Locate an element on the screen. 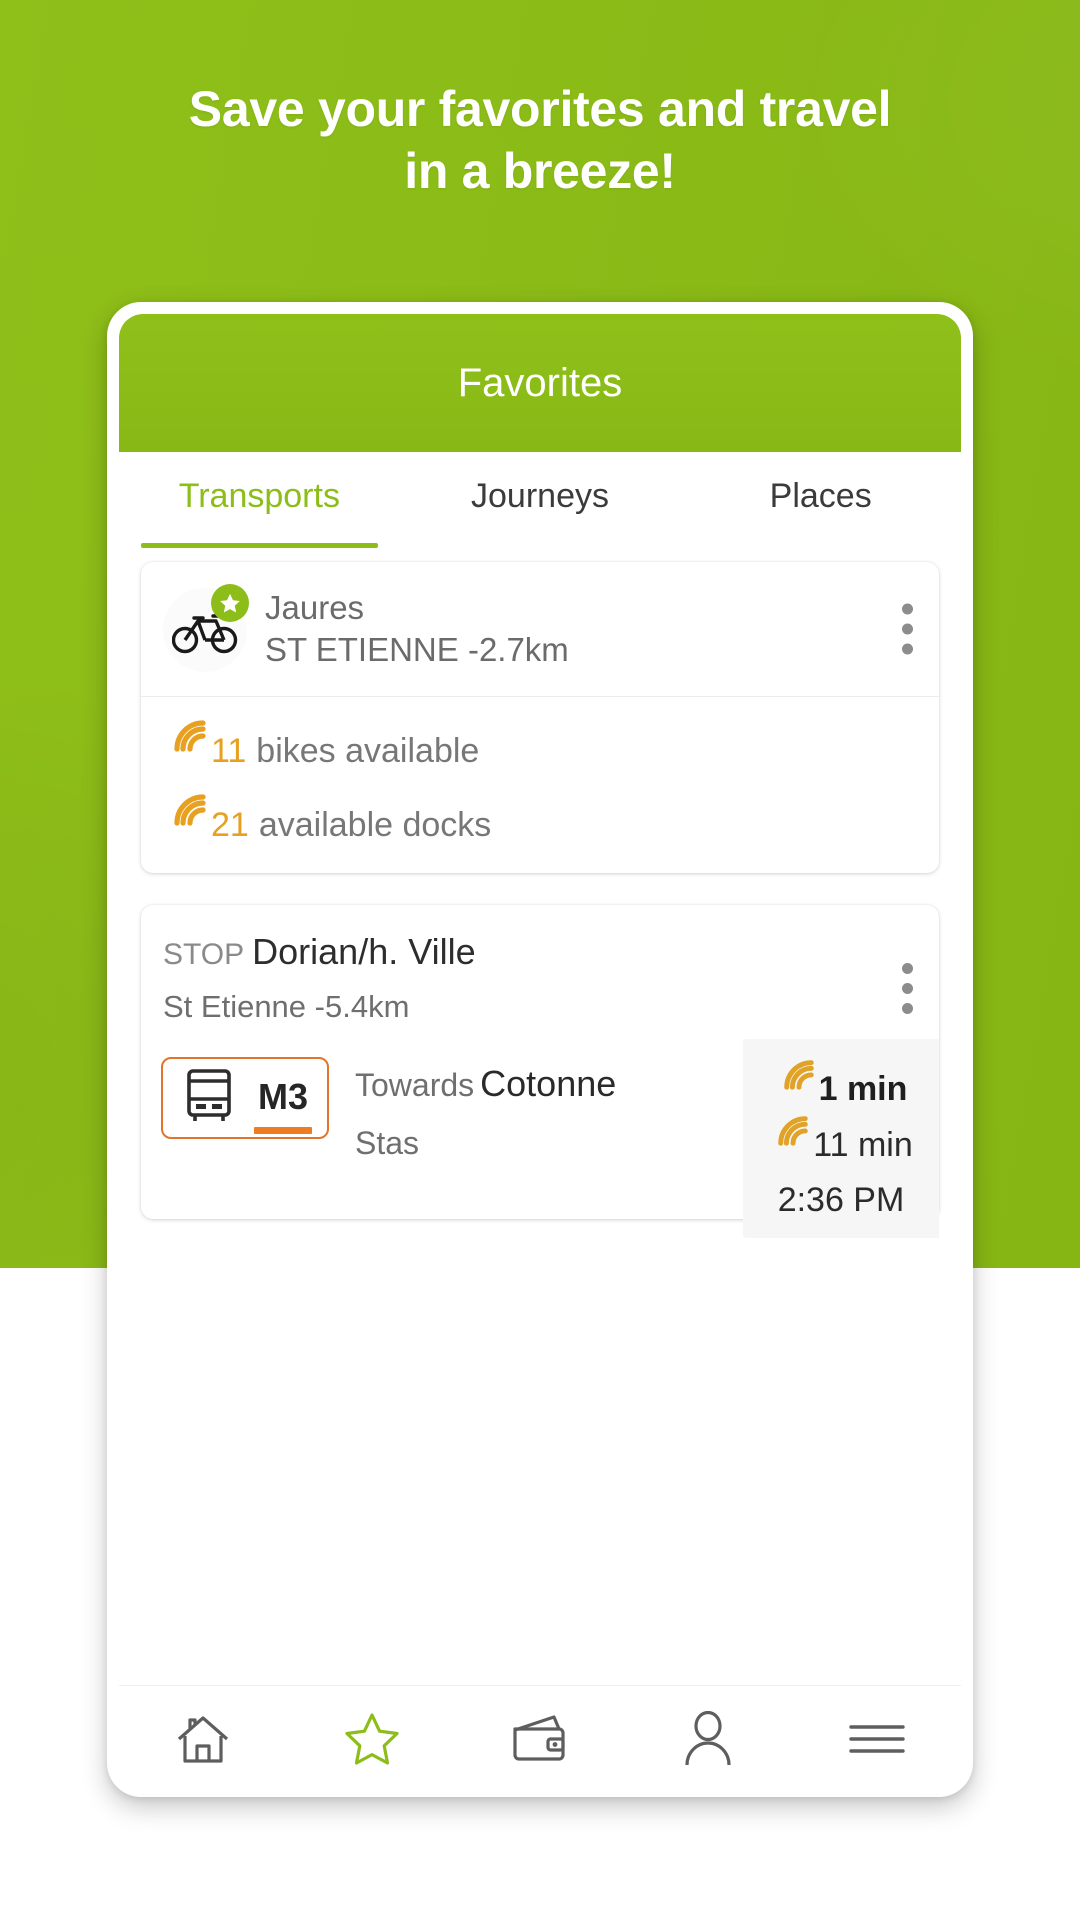 Image resolution: width=1080 pixels, height=1920 pixels. line-color-bar is located at coordinates (282, 1130).